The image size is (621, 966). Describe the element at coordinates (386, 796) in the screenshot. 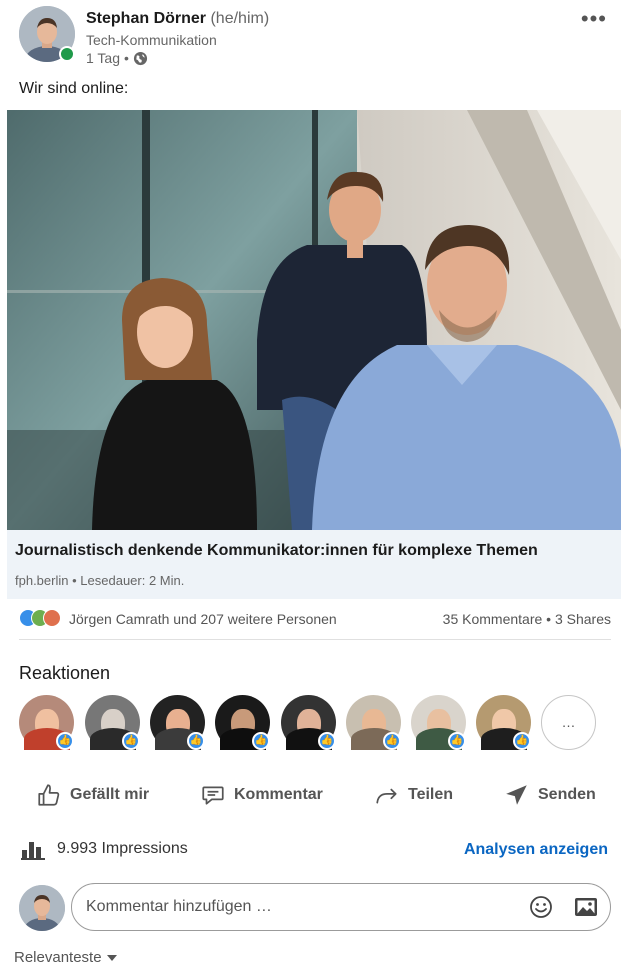

I see `share-arrow-icon` at that location.